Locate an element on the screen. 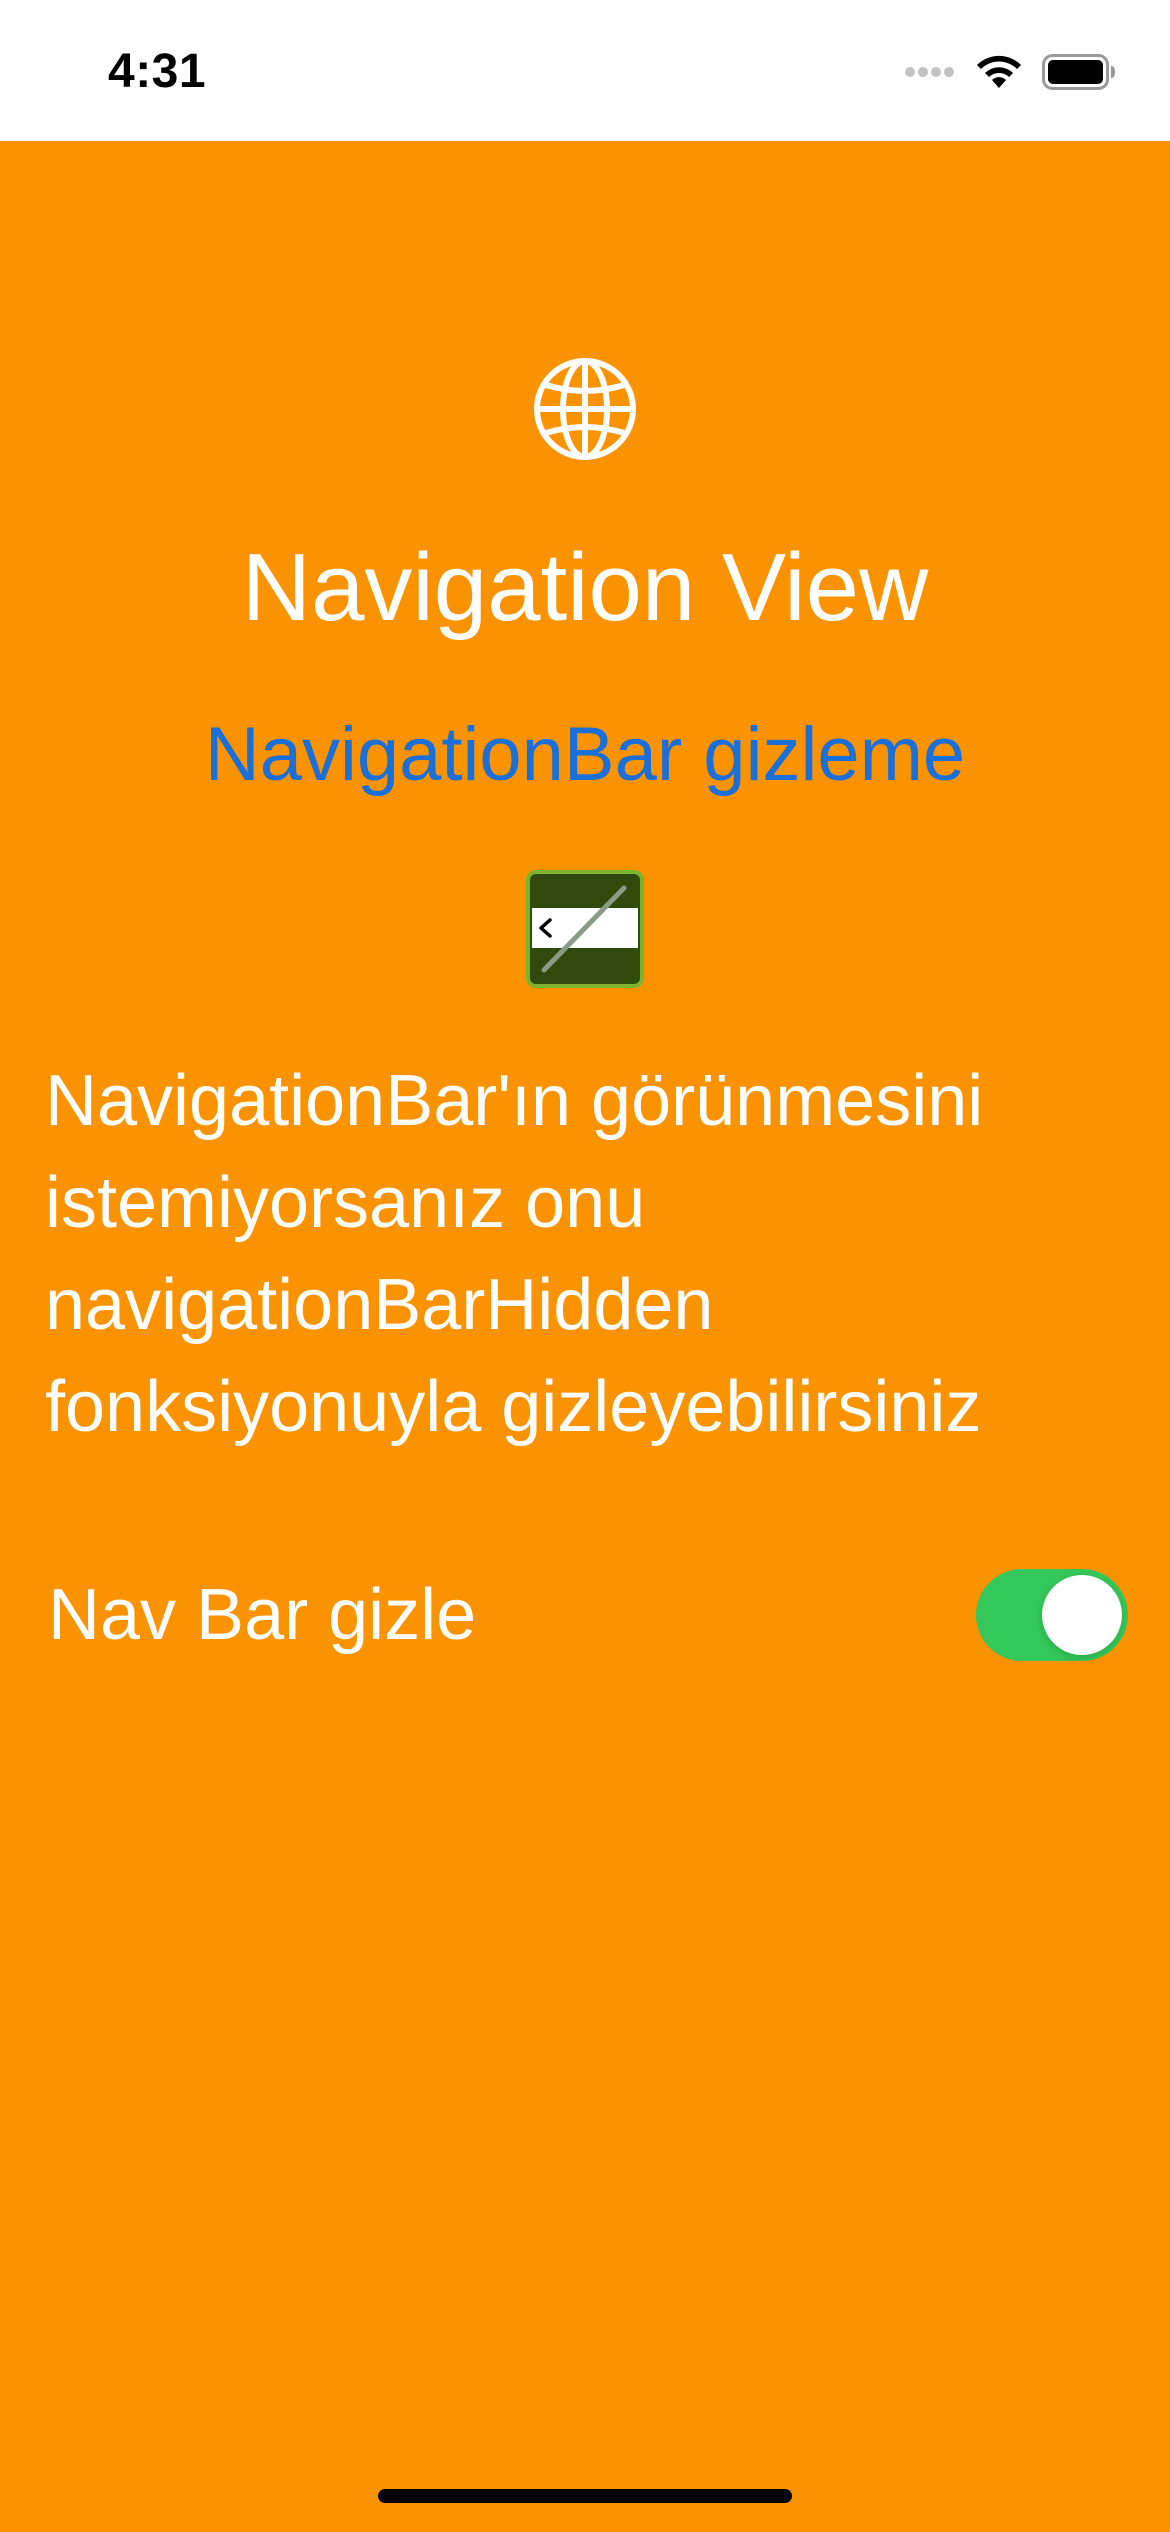 This screenshot has width=1170, height=2532. navigation-bar-hidden-icon is located at coordinates (585, 929).